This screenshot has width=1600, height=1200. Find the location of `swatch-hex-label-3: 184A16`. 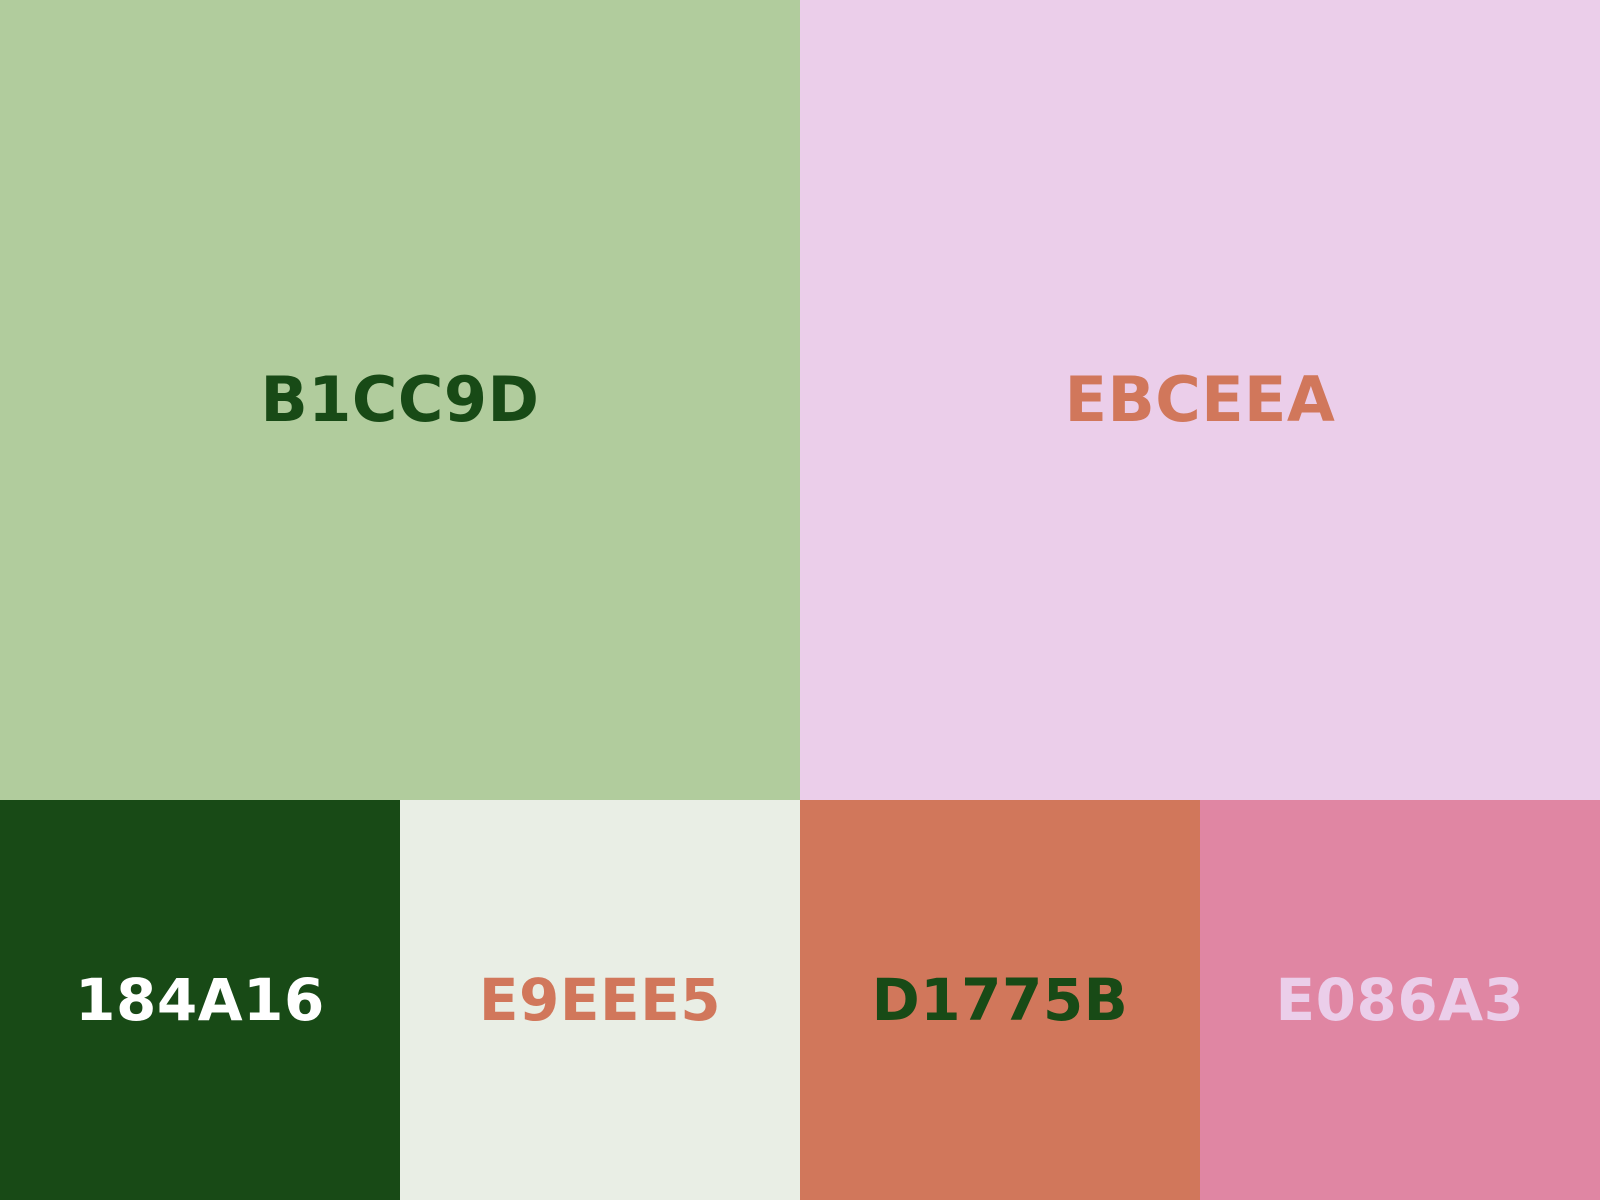

swatch-hex-label-3: 184A16 is located at coordinates (200, 1000).